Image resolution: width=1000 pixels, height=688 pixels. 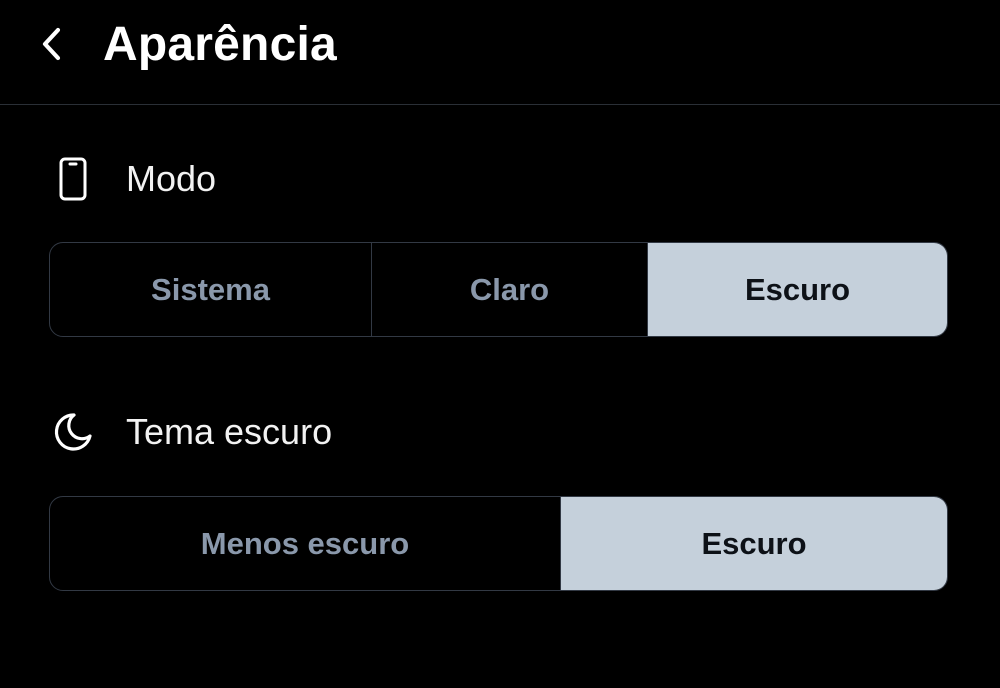 I want to click on mode-section-header: Modo, so click(x=133, y=179).